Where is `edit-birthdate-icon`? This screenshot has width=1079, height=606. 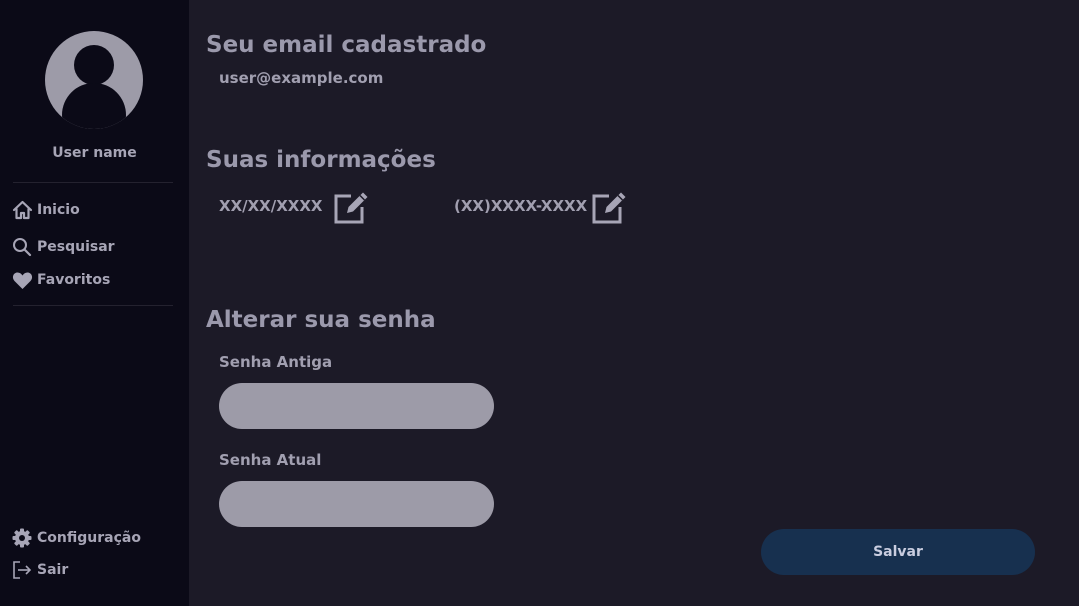 edit-birthdate-icon is located at coordinates (352, 207).